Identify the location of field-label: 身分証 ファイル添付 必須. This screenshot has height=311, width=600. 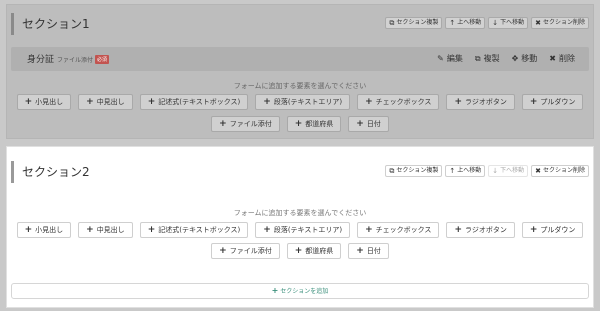
(68, 60).